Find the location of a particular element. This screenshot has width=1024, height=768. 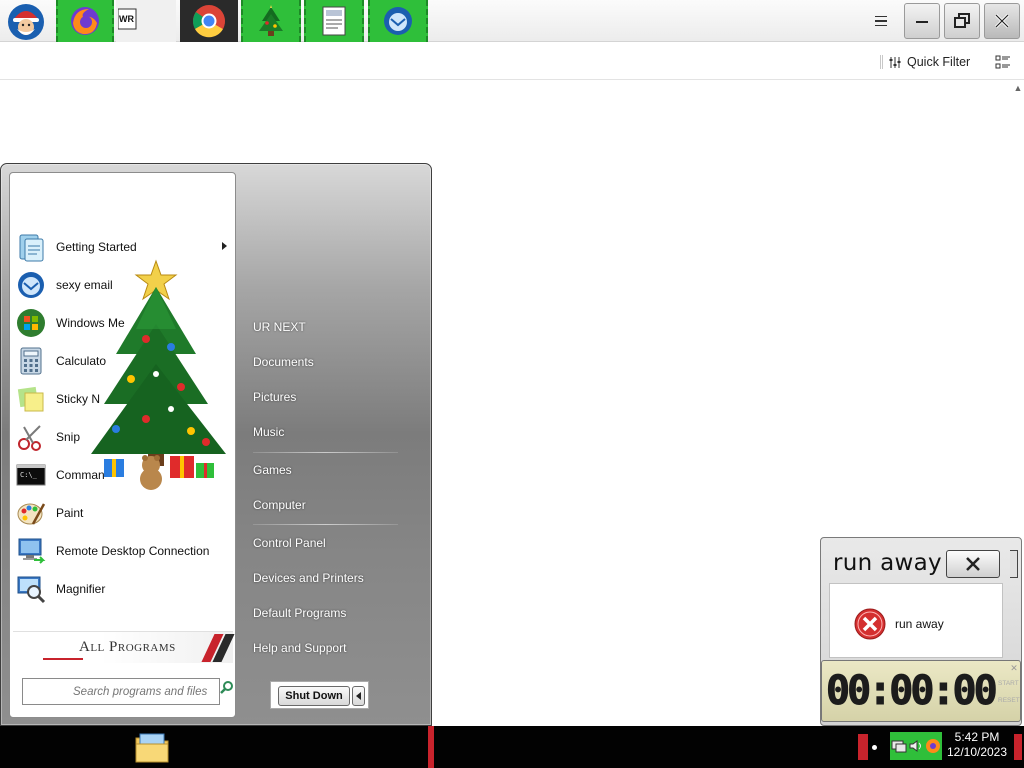

start-item-default-programs: Default Programs is located at coordinates (326, 613).